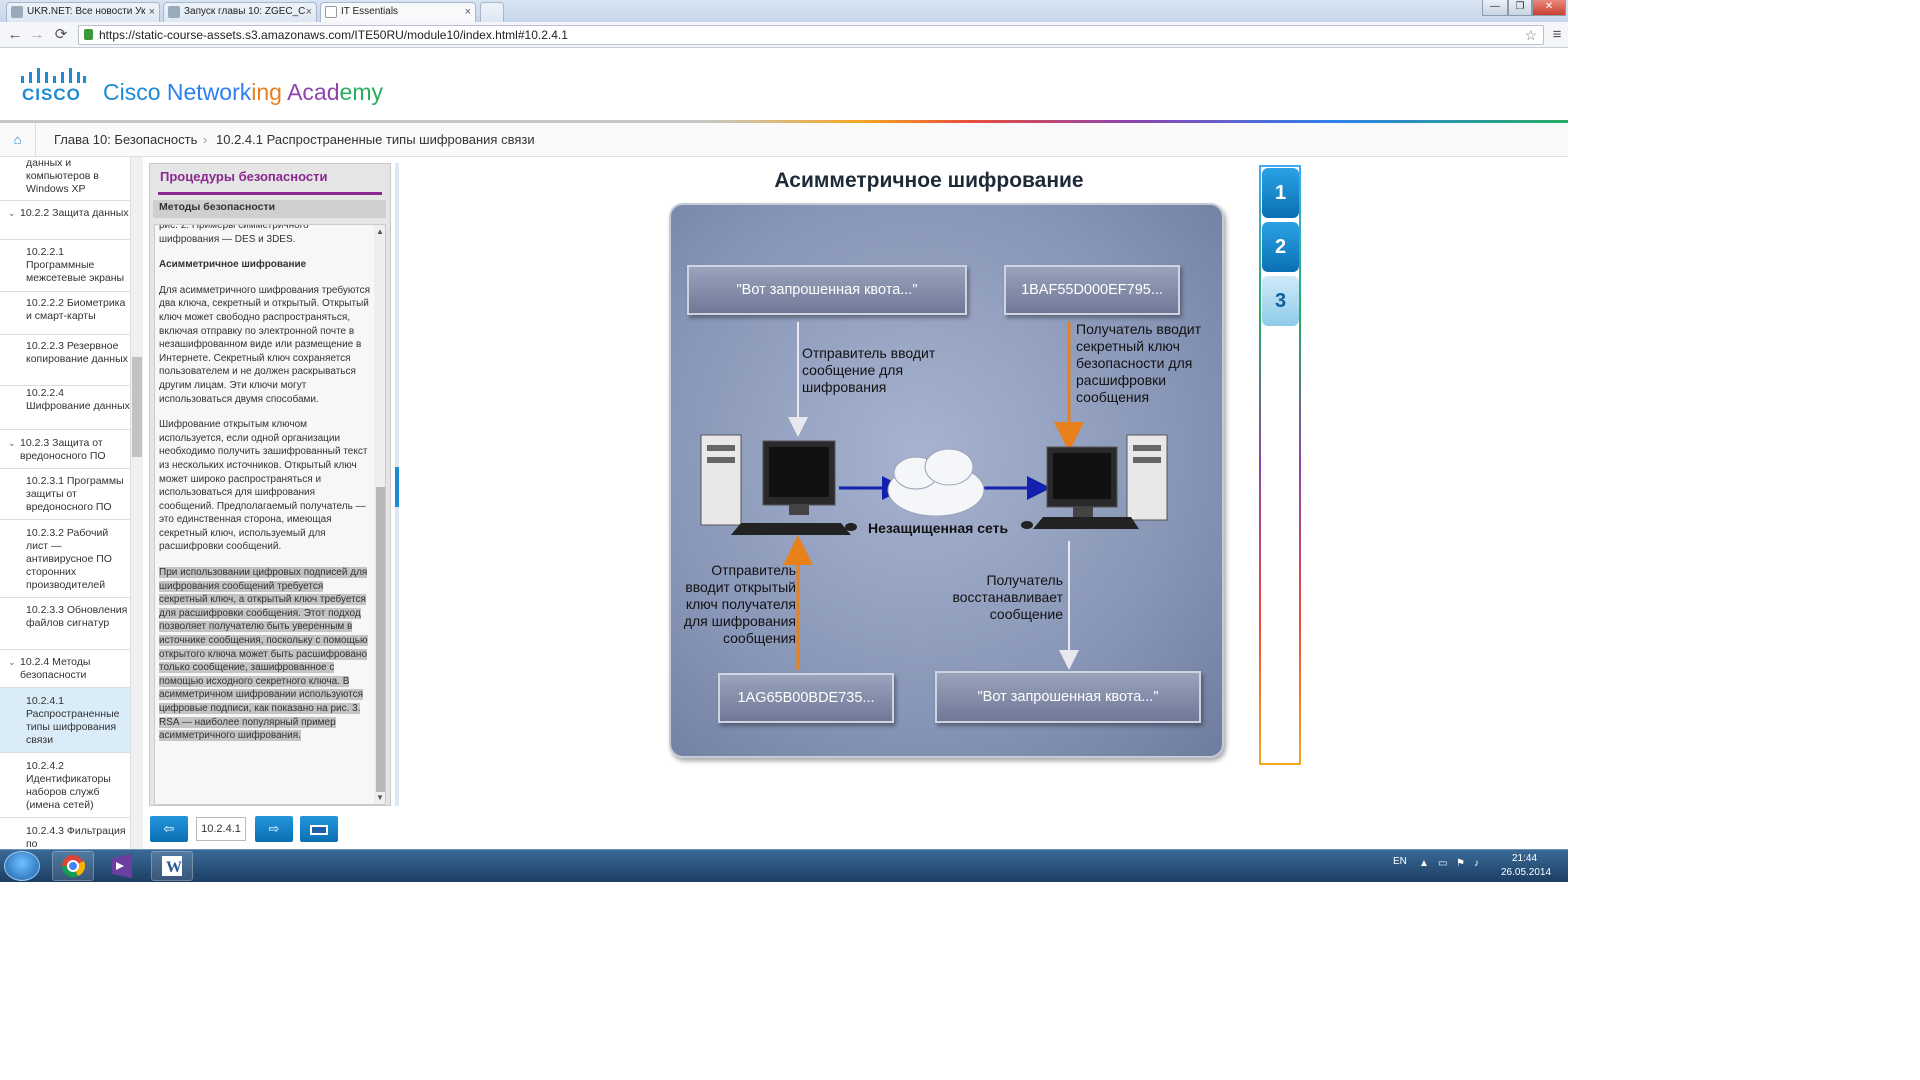 The width and height of the screenshot is (1920, 1080). I want to click on panel-splitter-handle, so click(397, 487).